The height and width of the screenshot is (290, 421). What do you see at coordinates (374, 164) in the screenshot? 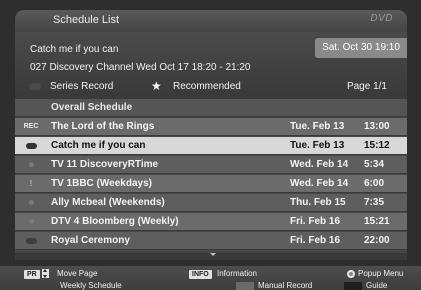
I see `row-time: 5:34` at bounding box center [374, 164].